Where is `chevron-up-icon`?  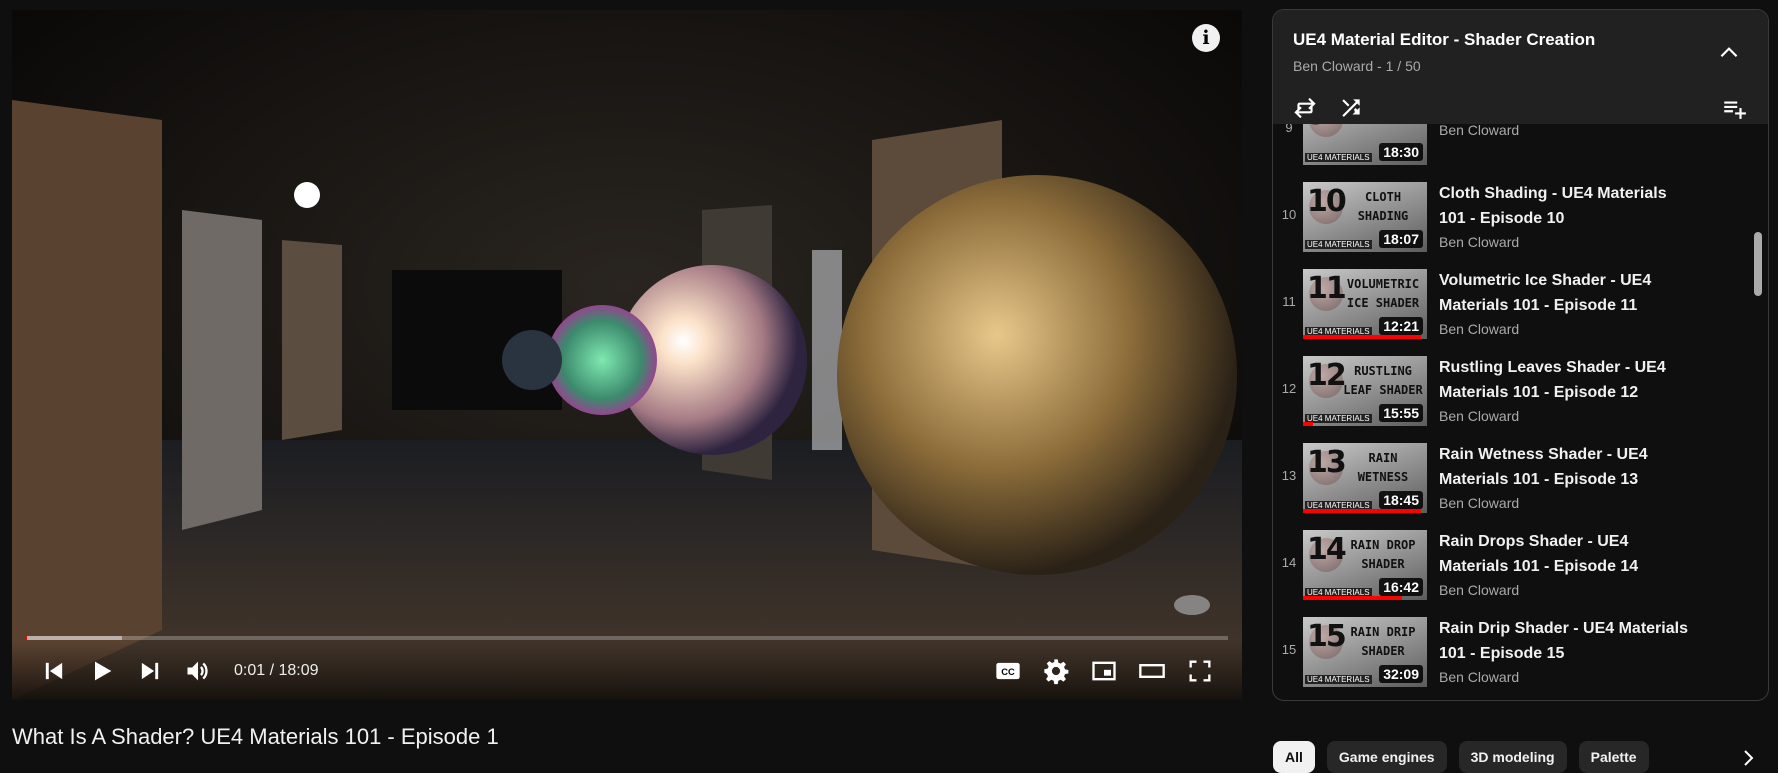 chevron-up-icon is located at coordinates (1729, 53).